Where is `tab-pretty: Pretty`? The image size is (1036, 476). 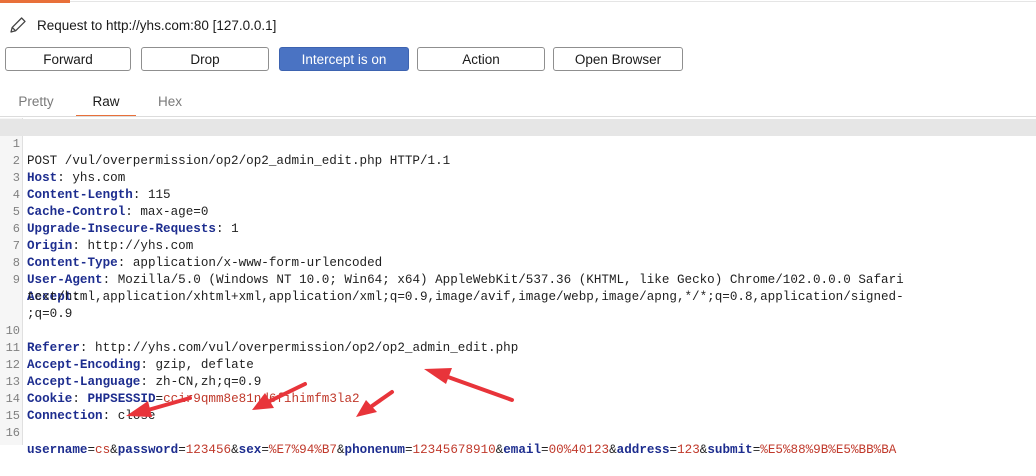 tab-pretty: Pretty is located at coordinates (36, 101).